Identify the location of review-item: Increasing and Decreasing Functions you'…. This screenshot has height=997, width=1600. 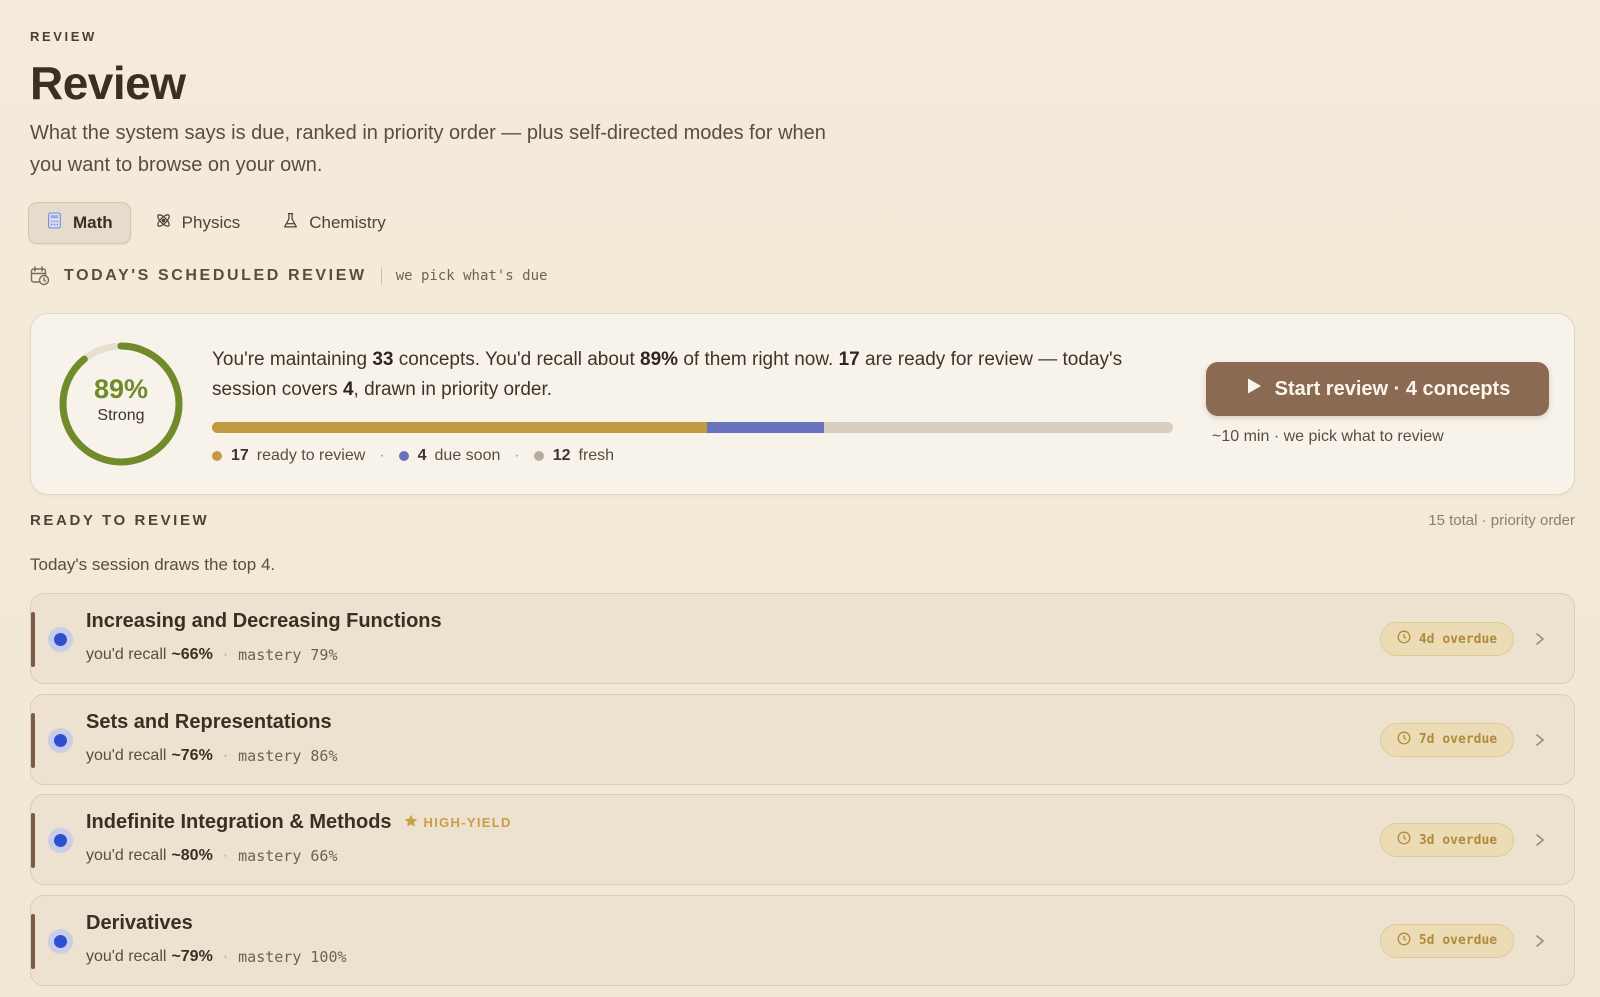
(802, 638).